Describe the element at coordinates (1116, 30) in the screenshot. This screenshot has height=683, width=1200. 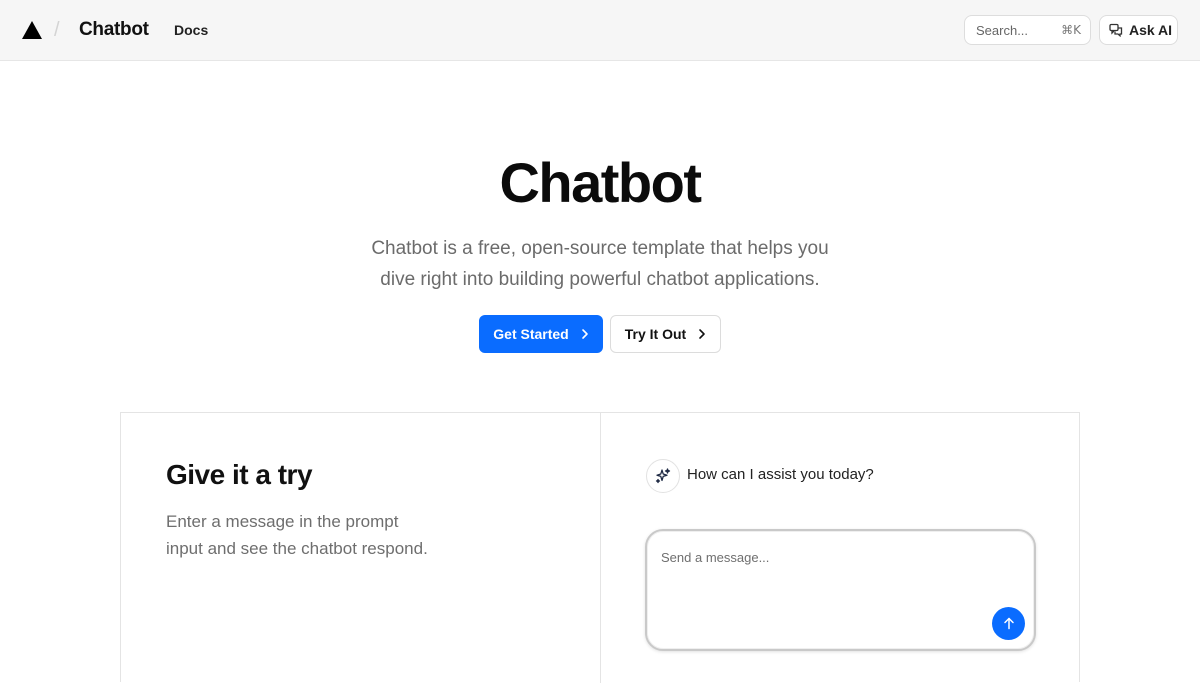
I see `chat-bubbles-icon` at that location.